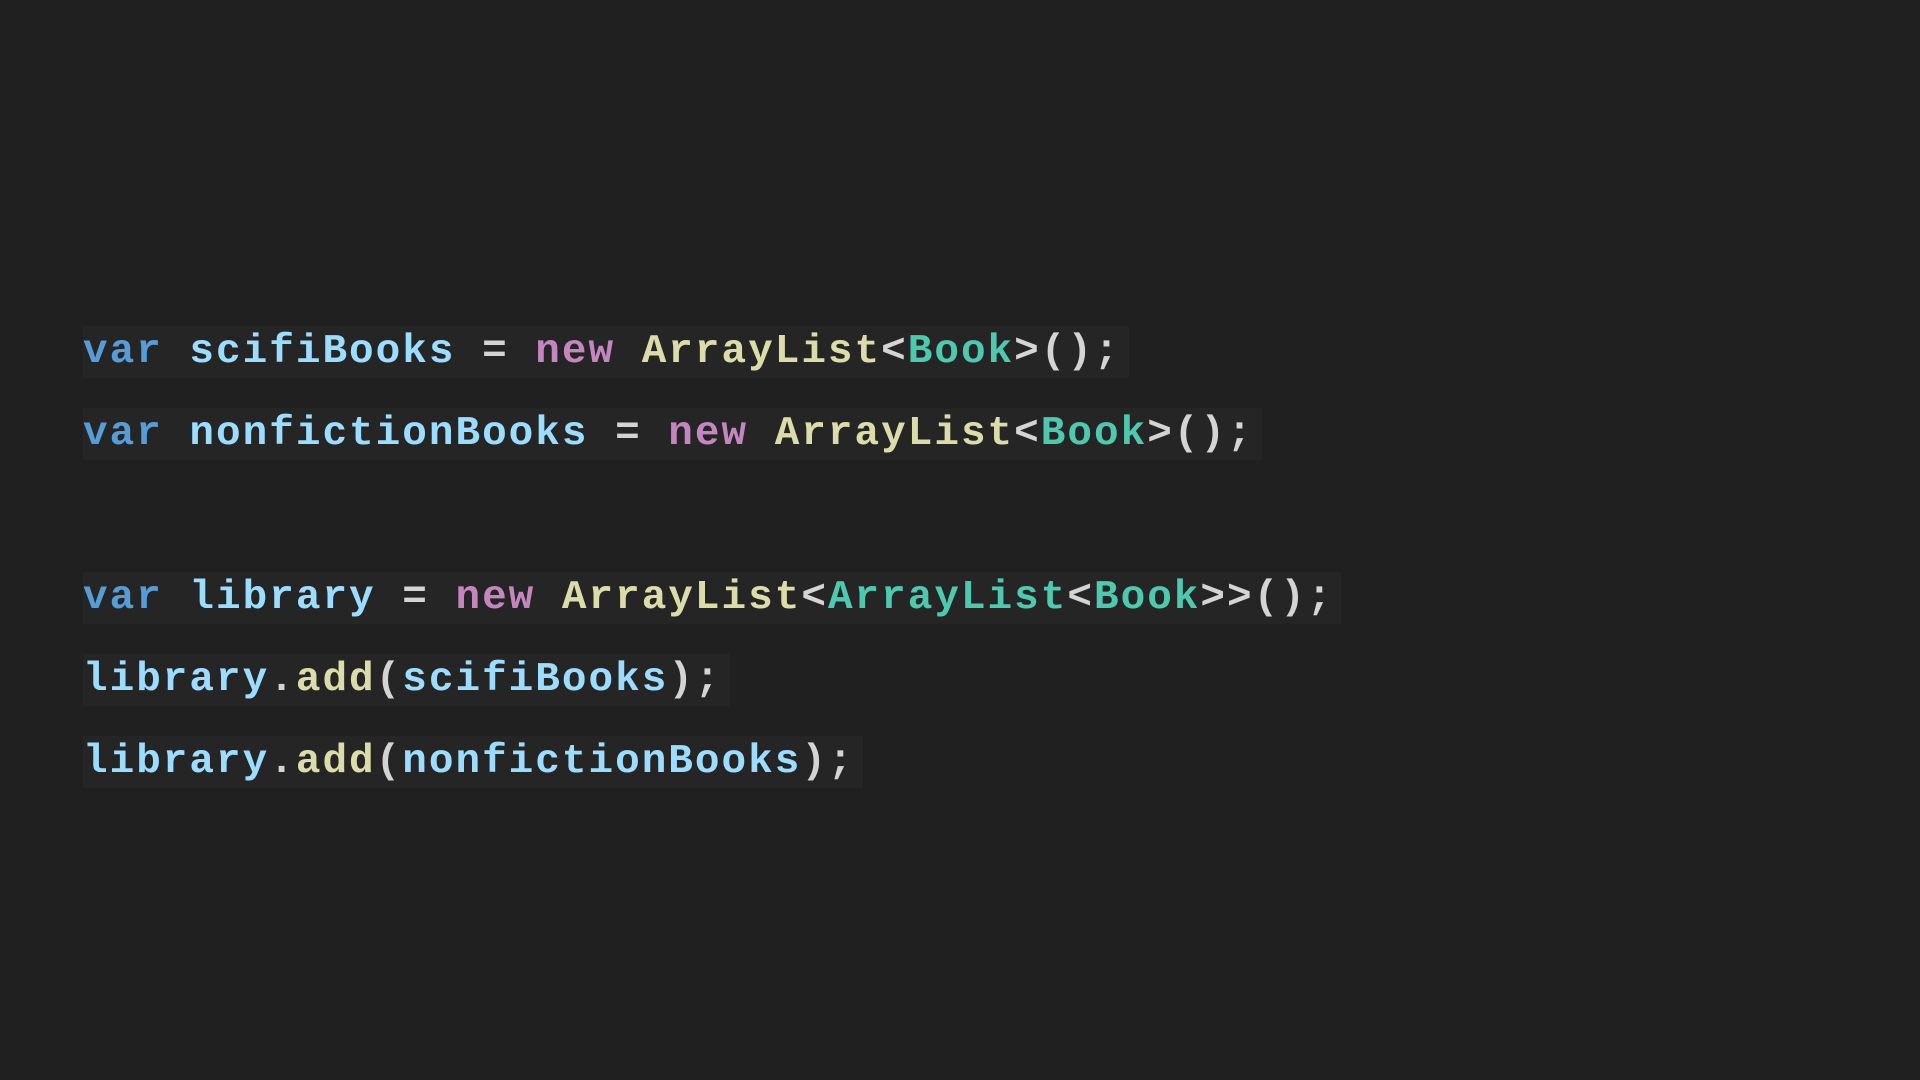  What do you see at coordinates (947, 598) in the screenshot?
I see `code-token-type-param: ArrayList` at bounding box center [947, 598].